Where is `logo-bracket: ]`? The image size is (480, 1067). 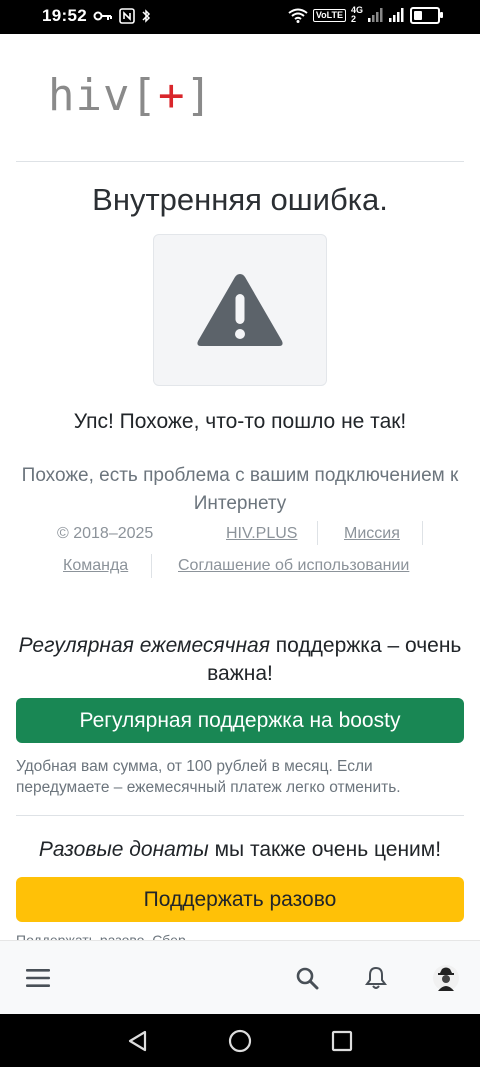 logo-bracket: ] is located at coordinates (199, 95).